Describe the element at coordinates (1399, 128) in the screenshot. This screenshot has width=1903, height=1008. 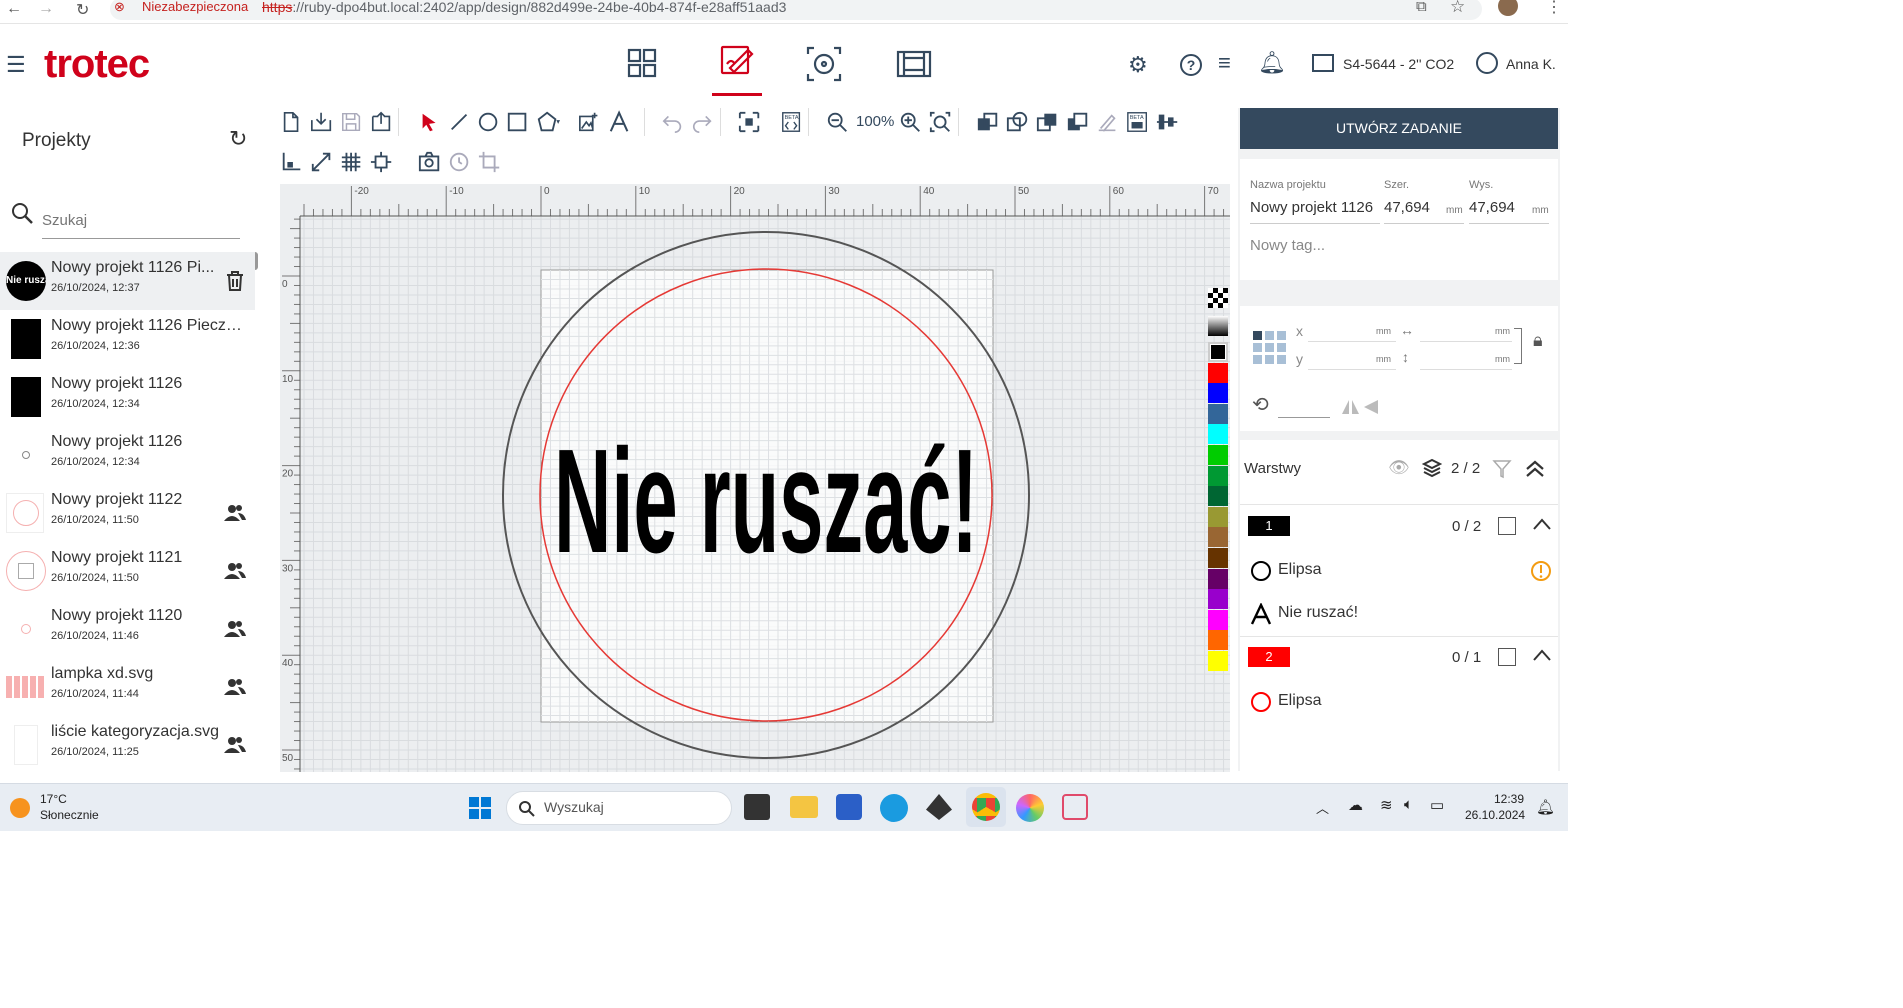
I see `create-job-button: UTWÓRZ ZADANIE` at that location.